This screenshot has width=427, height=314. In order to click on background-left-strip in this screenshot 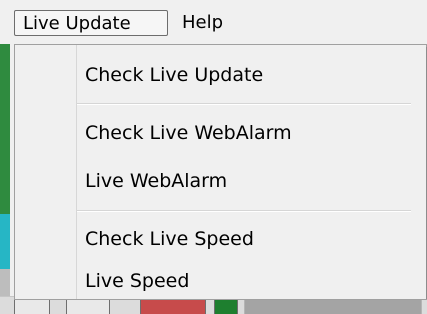, I will do `click(5, 179)`.